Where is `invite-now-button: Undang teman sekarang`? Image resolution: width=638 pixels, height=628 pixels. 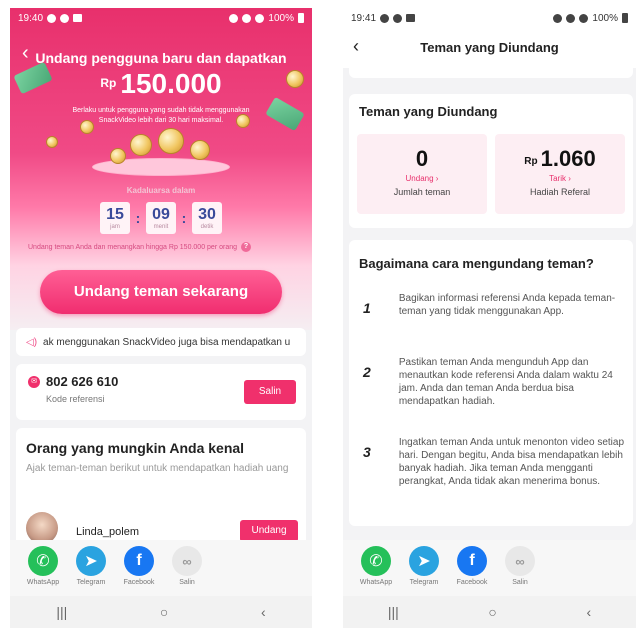
invite-now-button: Undang teman sekarang is located at coordinates (161, 292).